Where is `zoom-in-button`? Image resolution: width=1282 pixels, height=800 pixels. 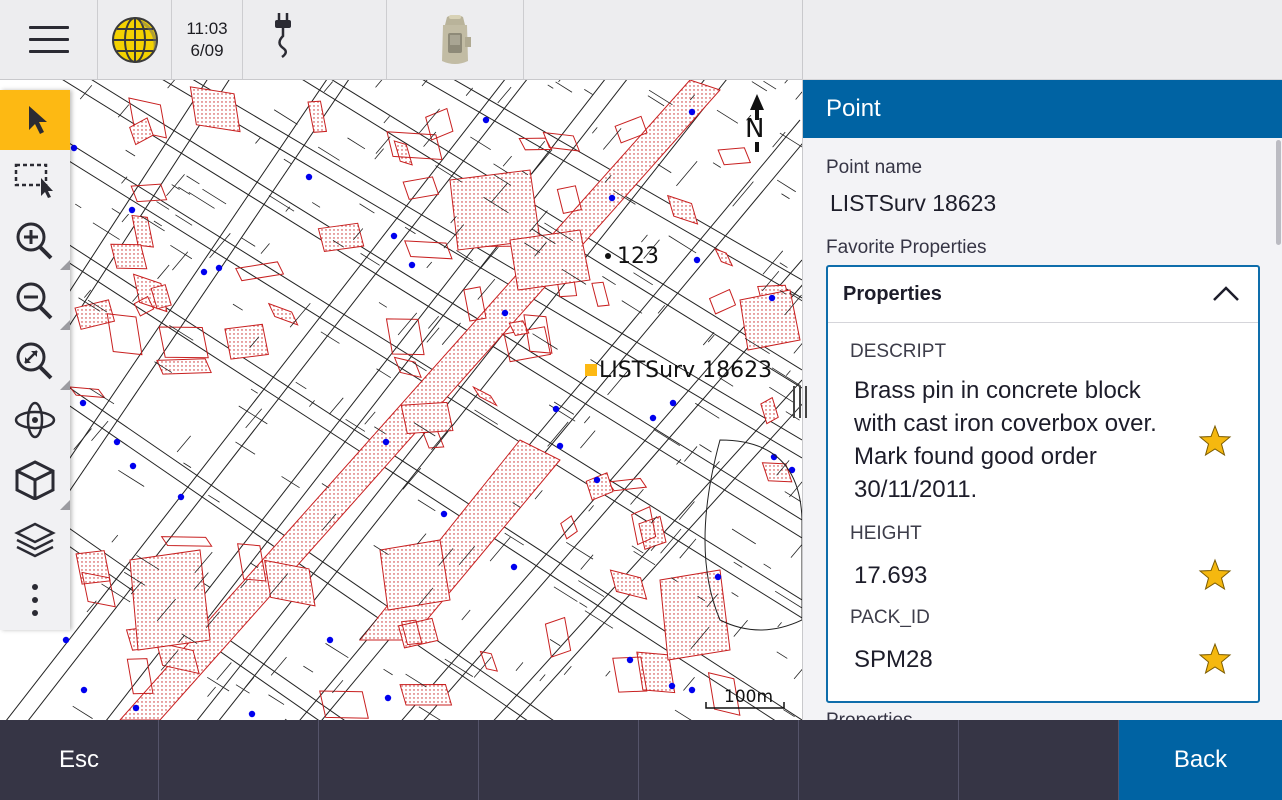
zoom-in-button is located at coordinates (35, 240).